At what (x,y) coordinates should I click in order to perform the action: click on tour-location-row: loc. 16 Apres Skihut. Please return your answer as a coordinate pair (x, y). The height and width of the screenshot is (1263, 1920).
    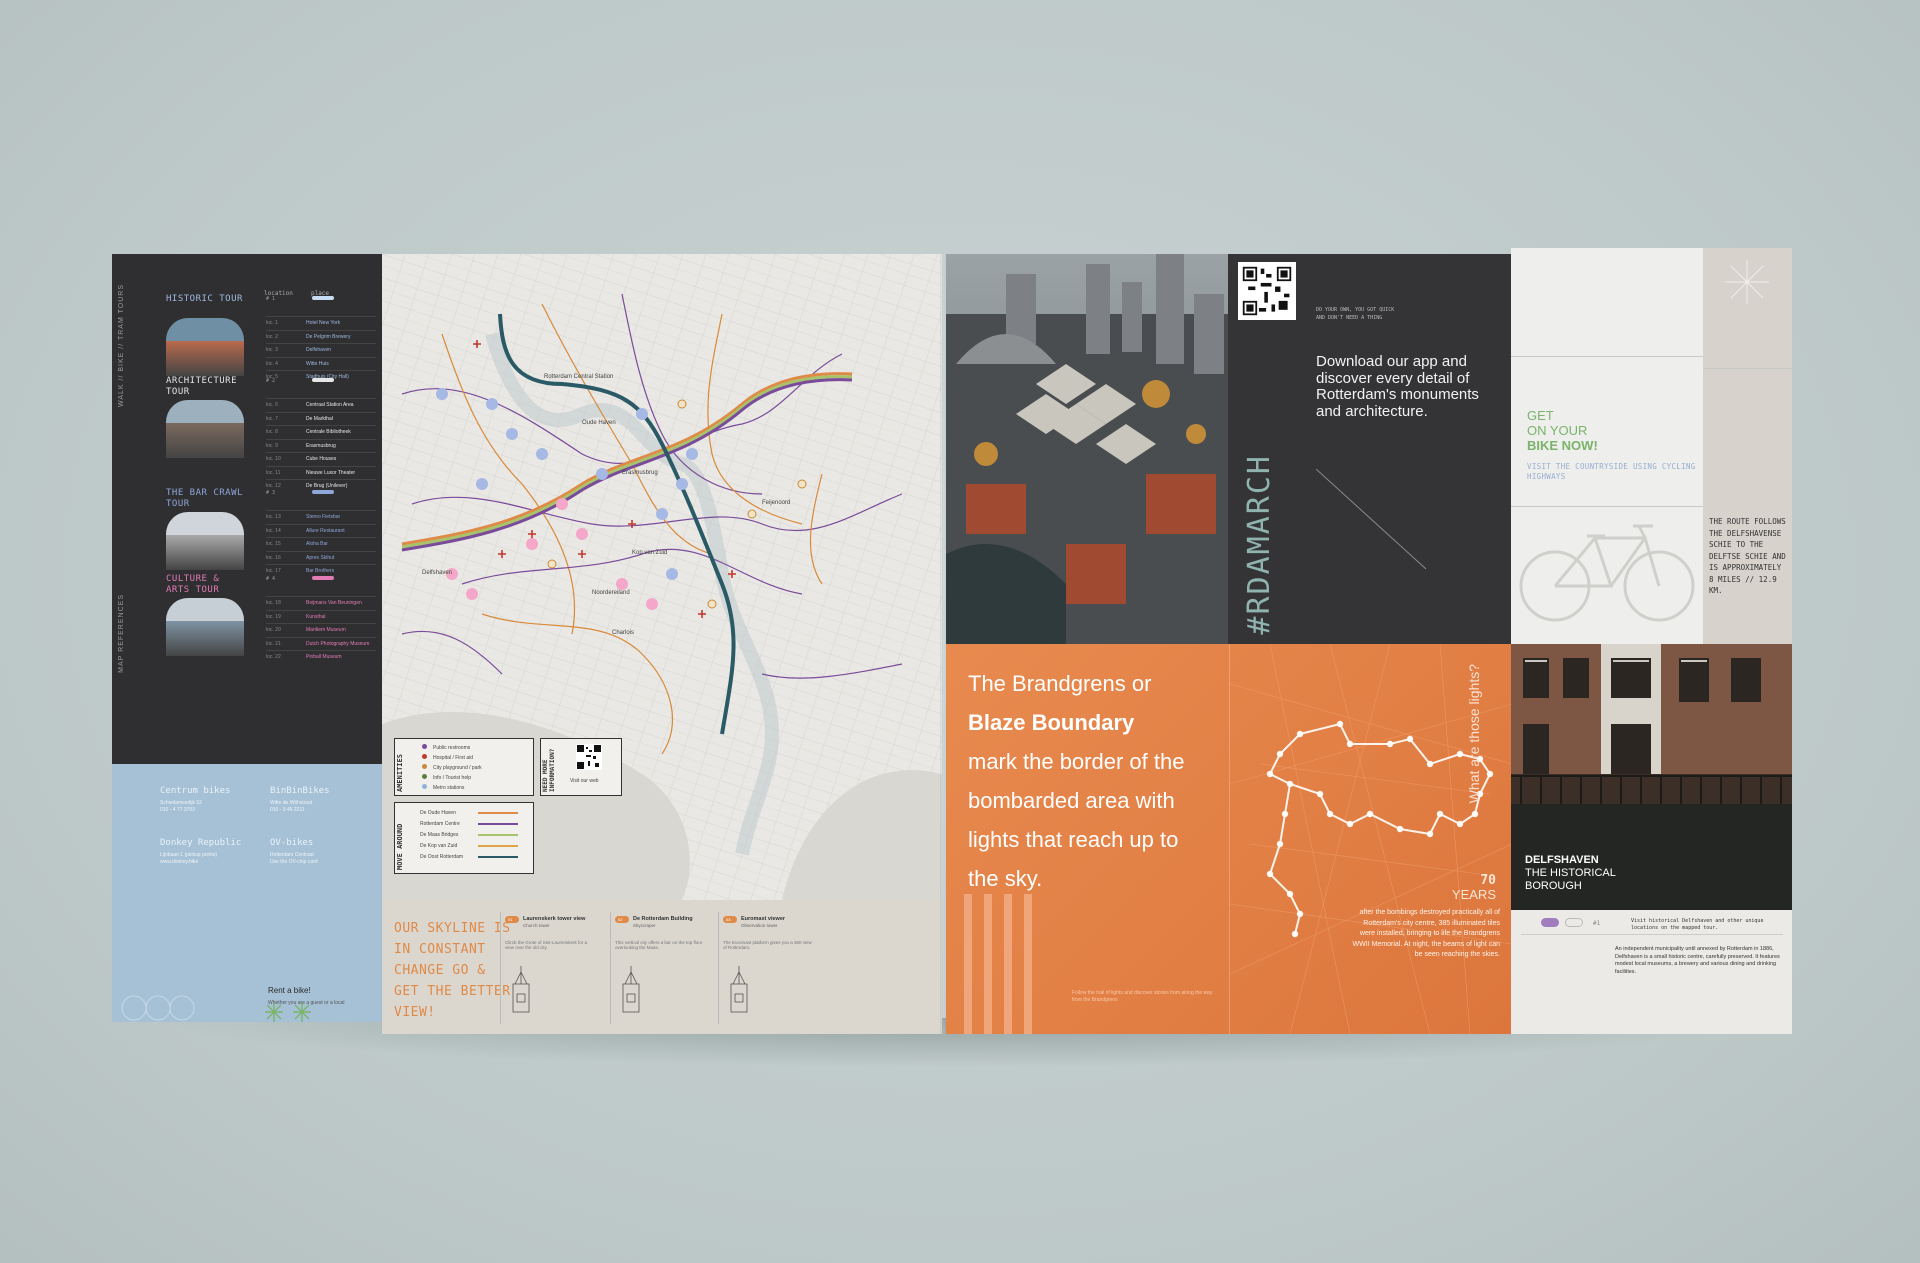
    Looking at the image, I should click on (321, 557).